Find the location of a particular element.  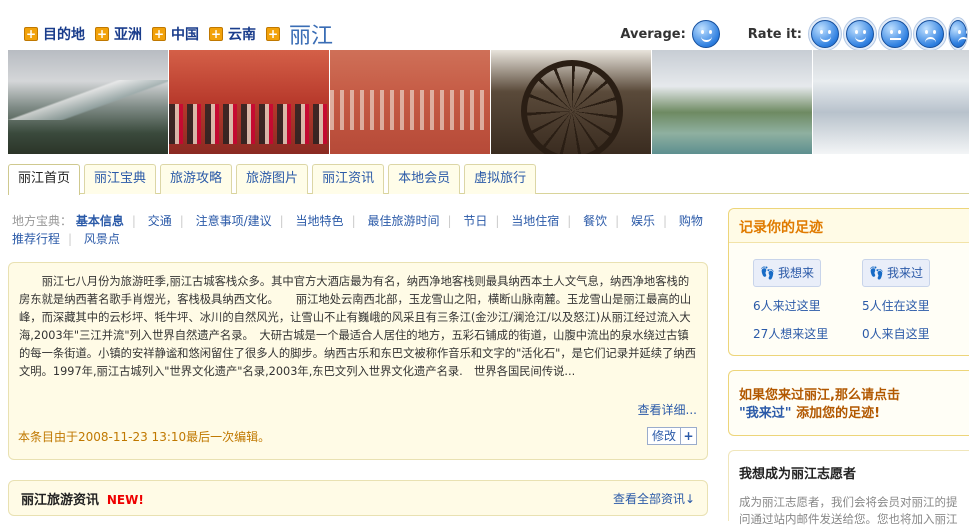

stat-living: 5人住在这里 is located at coordinates (896, 305).